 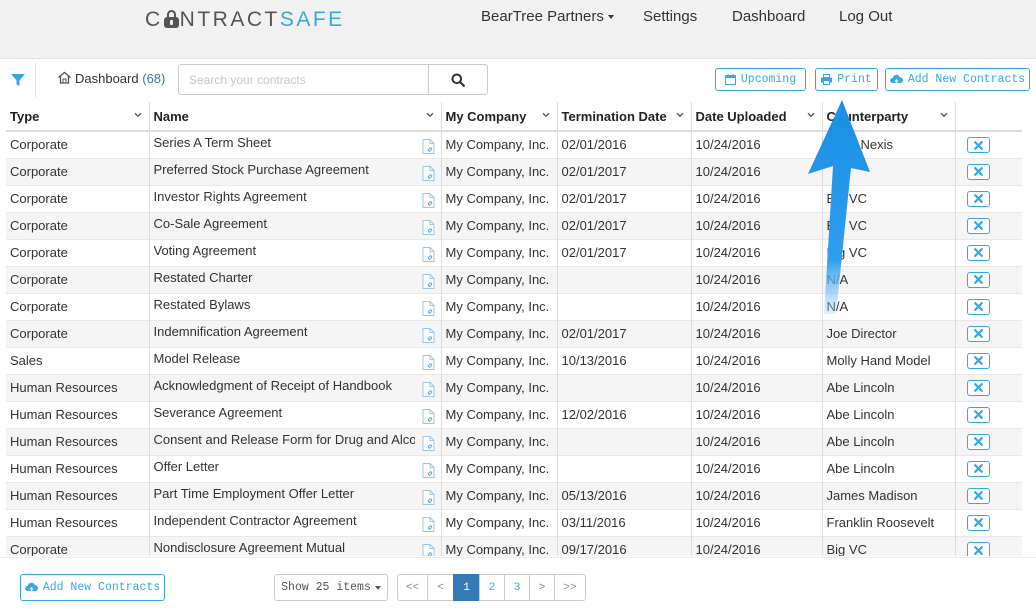 I want to click on name-cell: Independent Contractor Agreement, so click(x=295, y=522).